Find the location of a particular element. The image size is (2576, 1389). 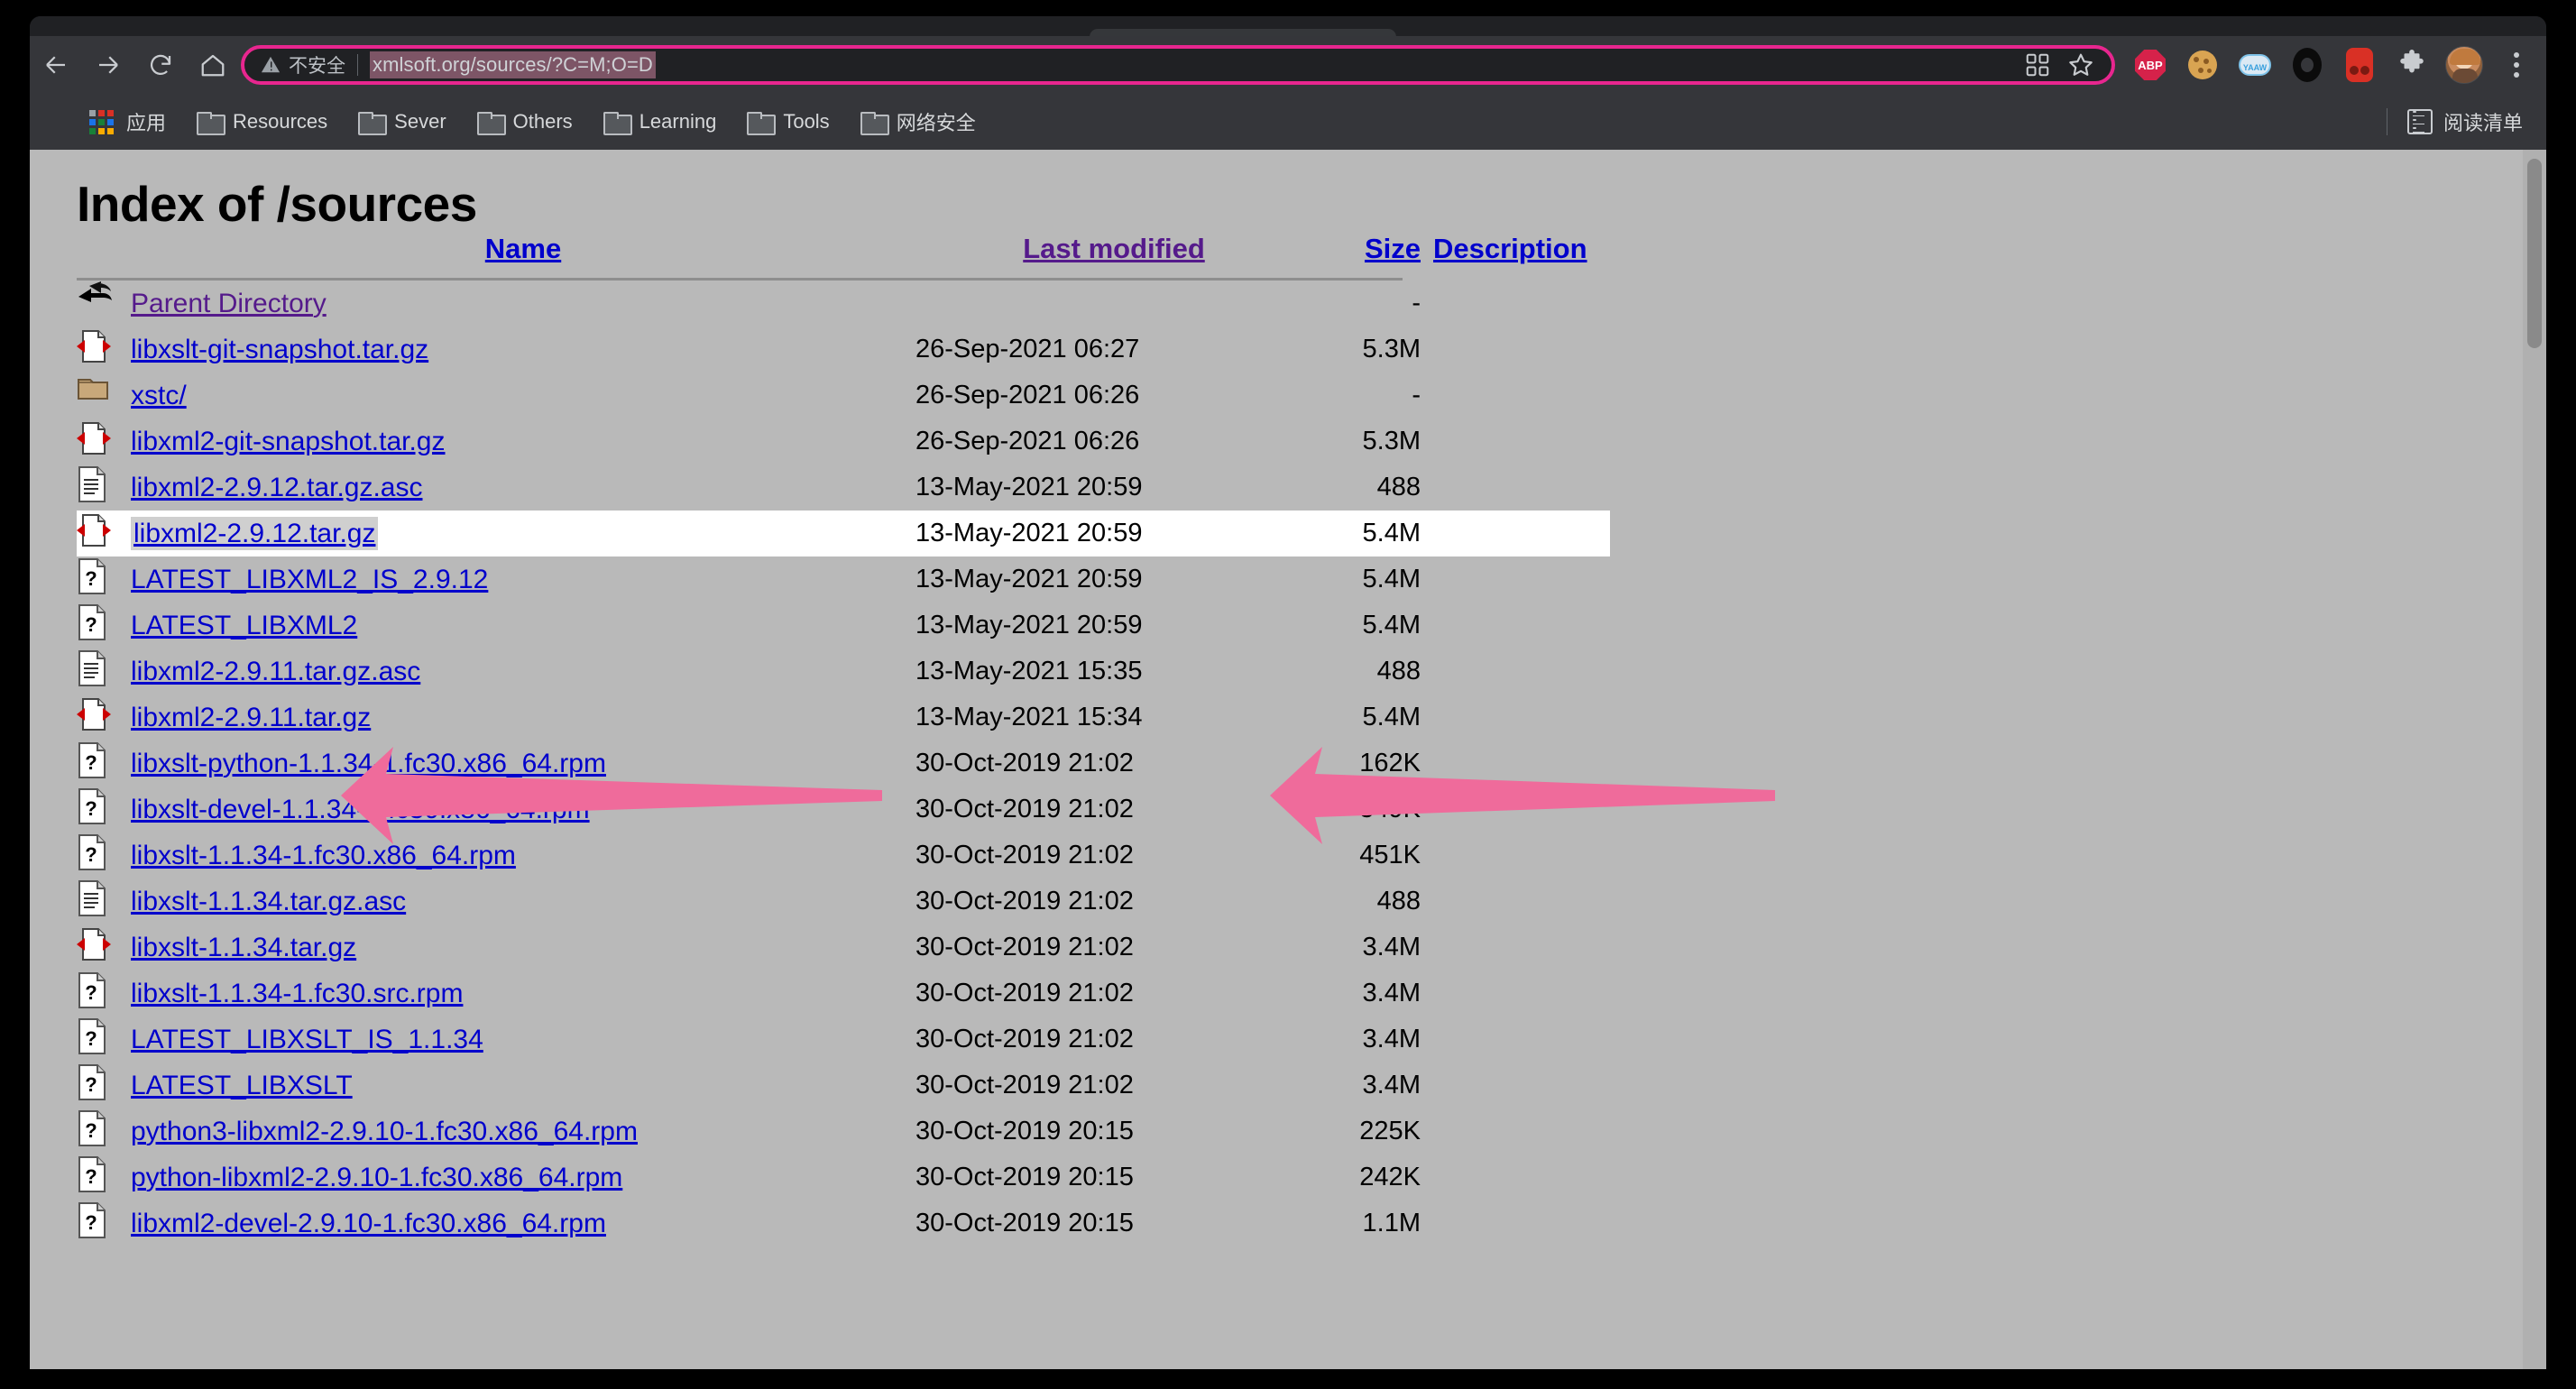

file-link: LATEST_LIBXML2_IS_2.9.12 is located at coordinates (310, 579).